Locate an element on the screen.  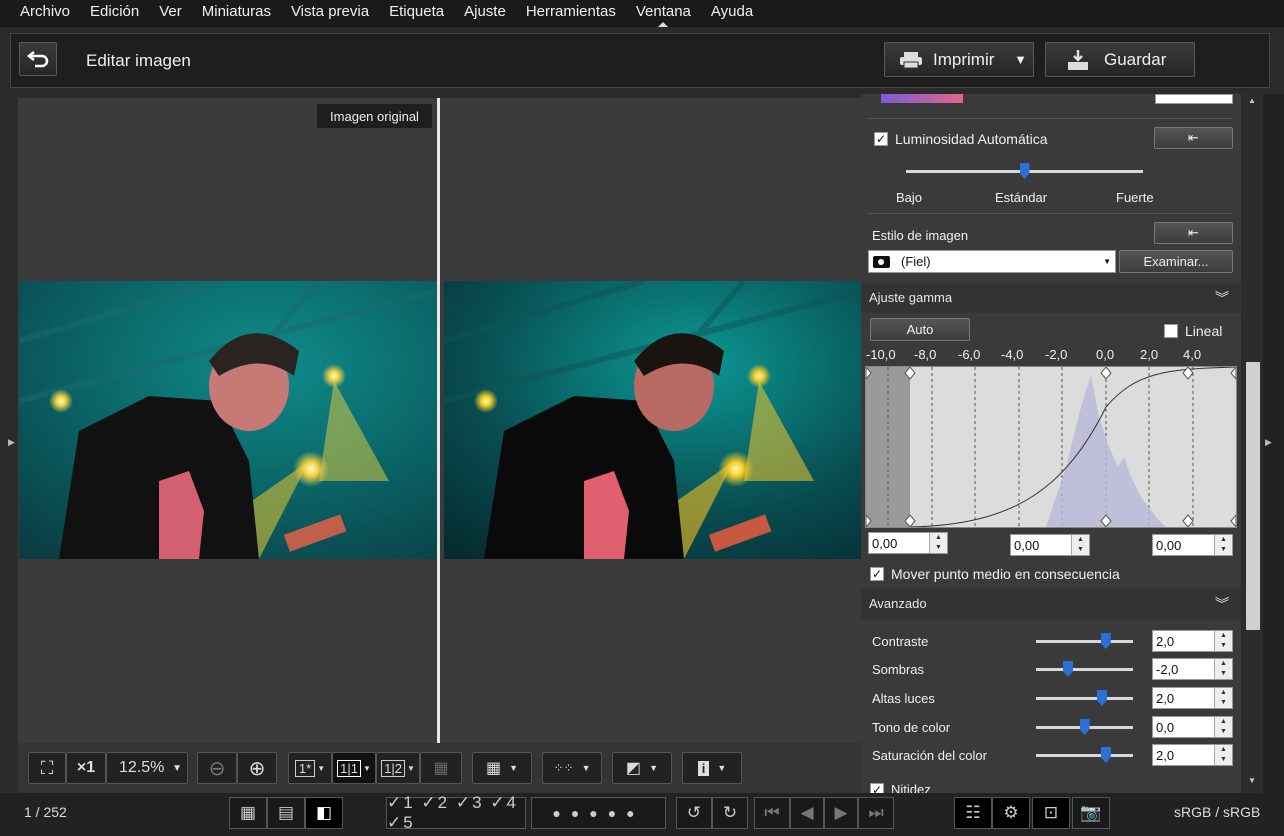
advanced-section-header: Avanzado ︾ is located at coordinates (1051, 604).